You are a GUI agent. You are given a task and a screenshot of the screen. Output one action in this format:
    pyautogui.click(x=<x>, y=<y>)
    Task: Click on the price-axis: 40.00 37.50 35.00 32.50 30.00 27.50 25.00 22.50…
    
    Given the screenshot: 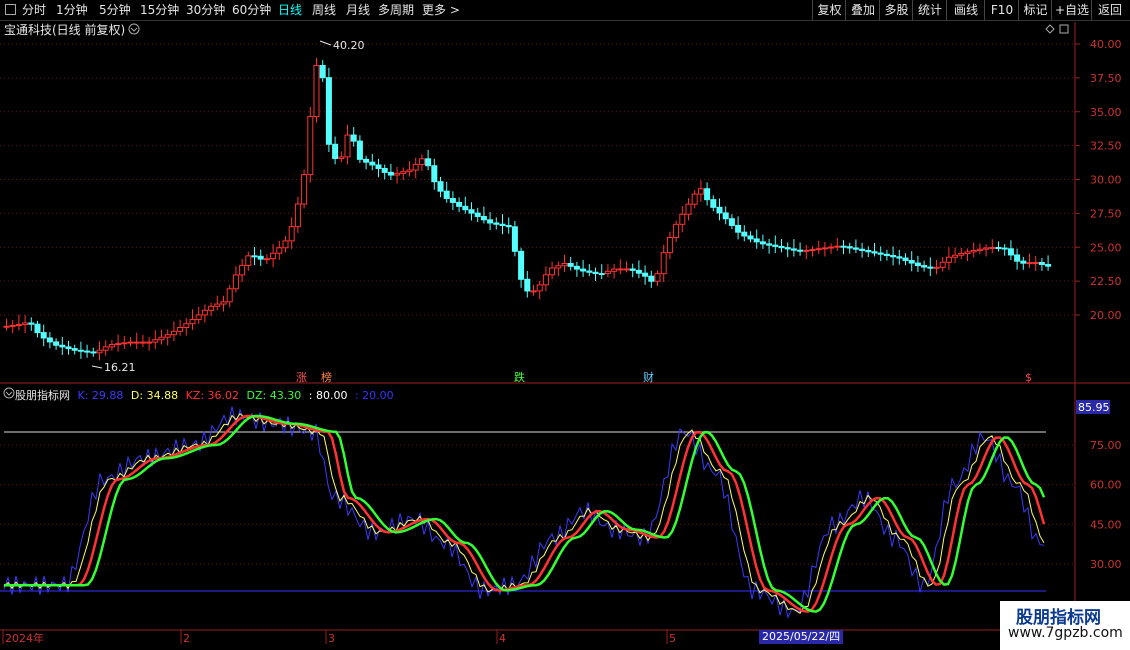 What is the action you would take?
    pyautogui.click(x=1098, y=180)
    